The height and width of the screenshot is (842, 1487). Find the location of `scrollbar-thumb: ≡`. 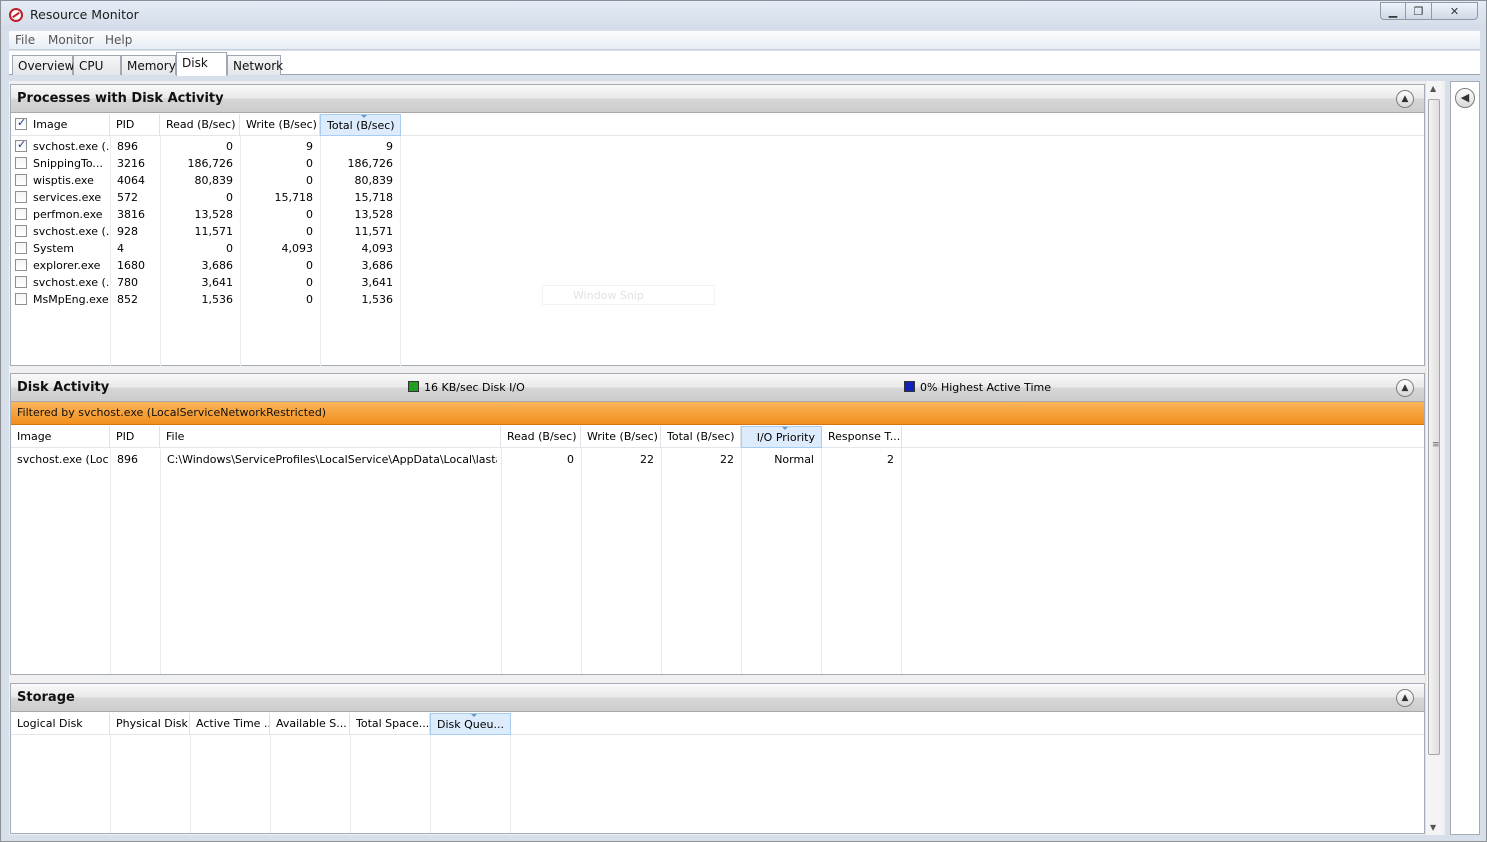

scrollbar-thumb: ≡ is located at coordinates (1434, 427).